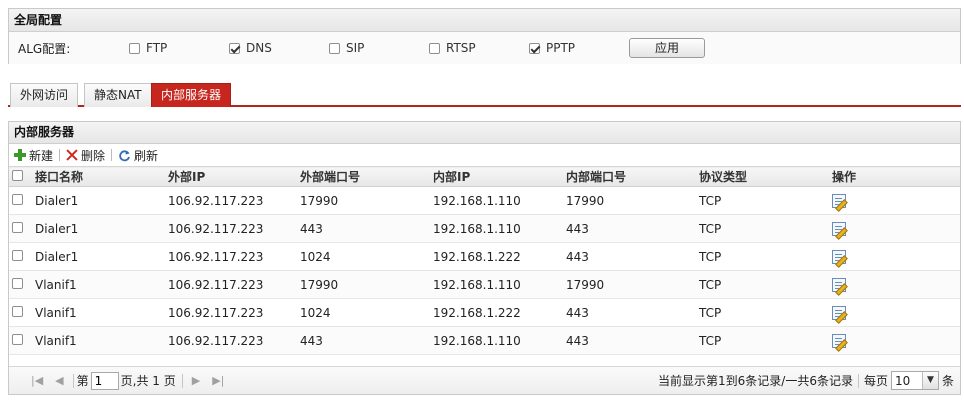 The height and width of the screenshot is (403, 964). Describe the element at coordinates (85, 155) in the screenshot. I see `delete-button: 删除` at that location.